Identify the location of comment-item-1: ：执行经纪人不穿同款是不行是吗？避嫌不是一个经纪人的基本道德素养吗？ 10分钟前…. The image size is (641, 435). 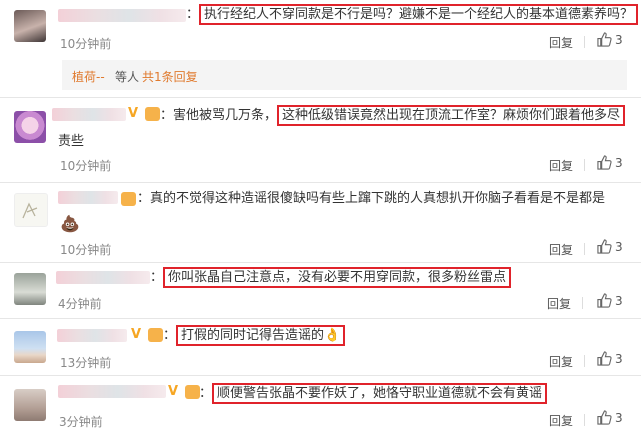
(320, 30).